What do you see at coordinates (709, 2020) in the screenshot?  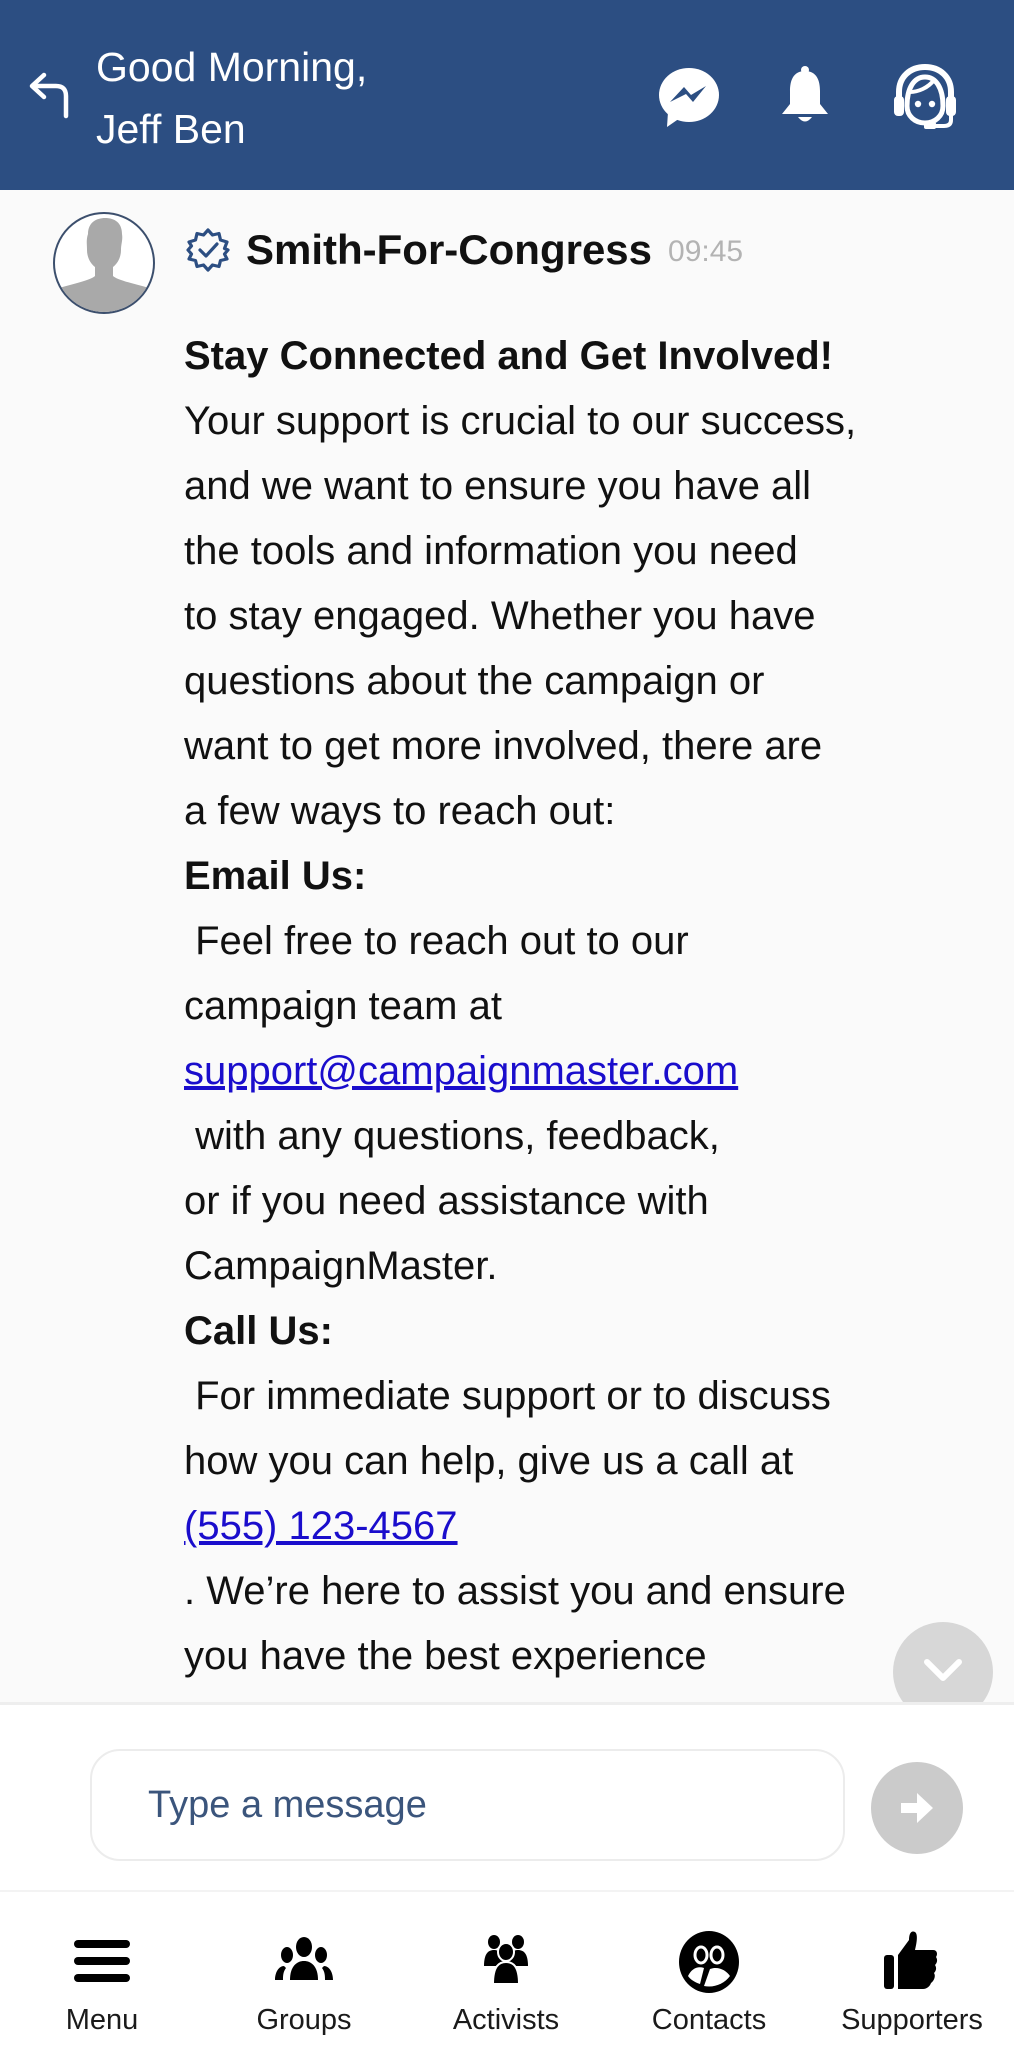 I see `nav-label: Contacts` at bounding box center [709, 2020].